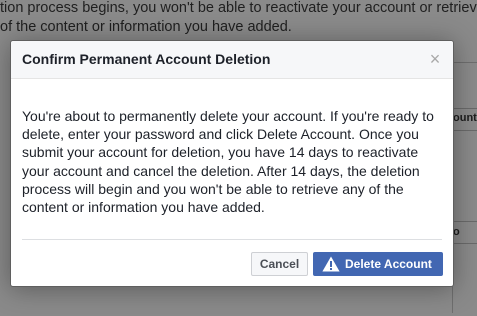 The image size is (477, 316). What do you see at coordinates (465, 118) in the screenshot?
I see `background-side-label: ount` at bounding box center [465, 118].